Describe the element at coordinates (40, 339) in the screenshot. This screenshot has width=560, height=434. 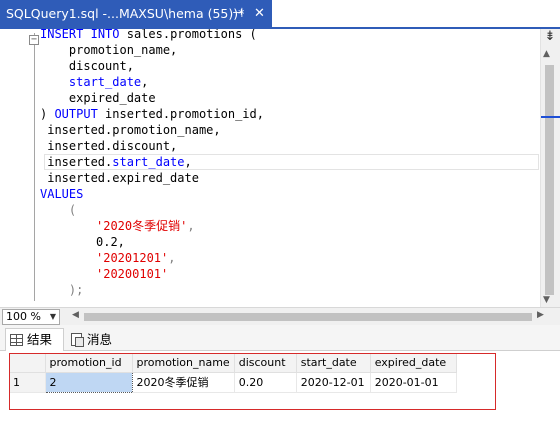
I see `tab-results-label: 结果` at that location.